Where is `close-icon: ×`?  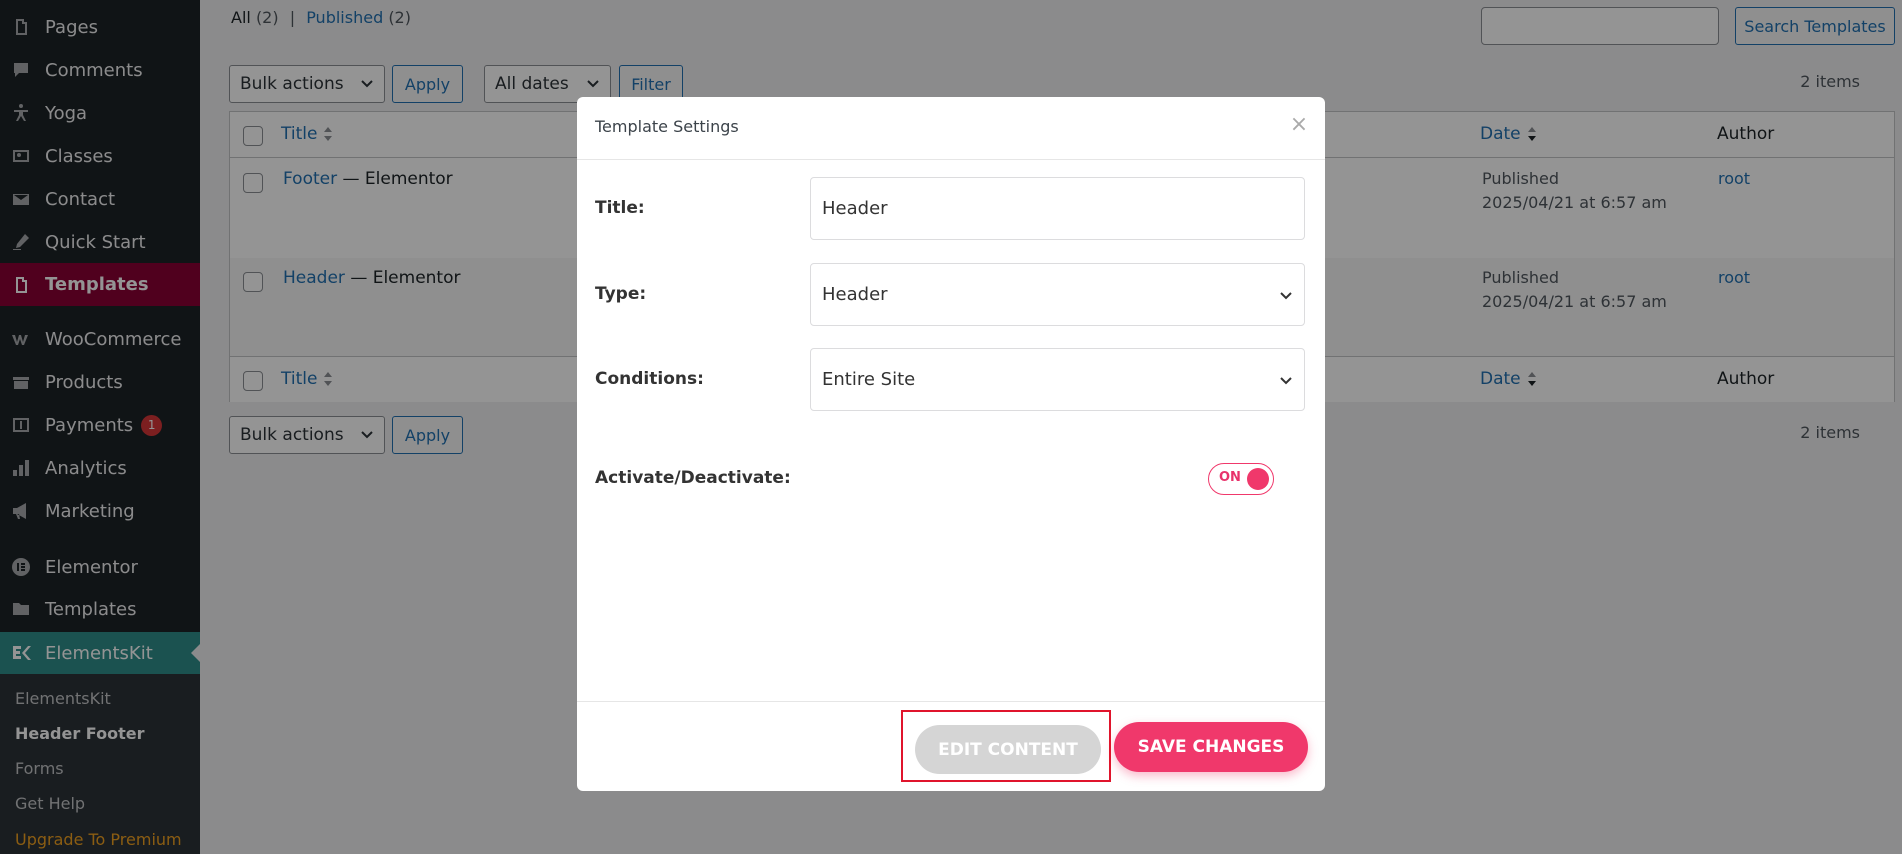
close-icon: × is located at coordinates (1299, 125).